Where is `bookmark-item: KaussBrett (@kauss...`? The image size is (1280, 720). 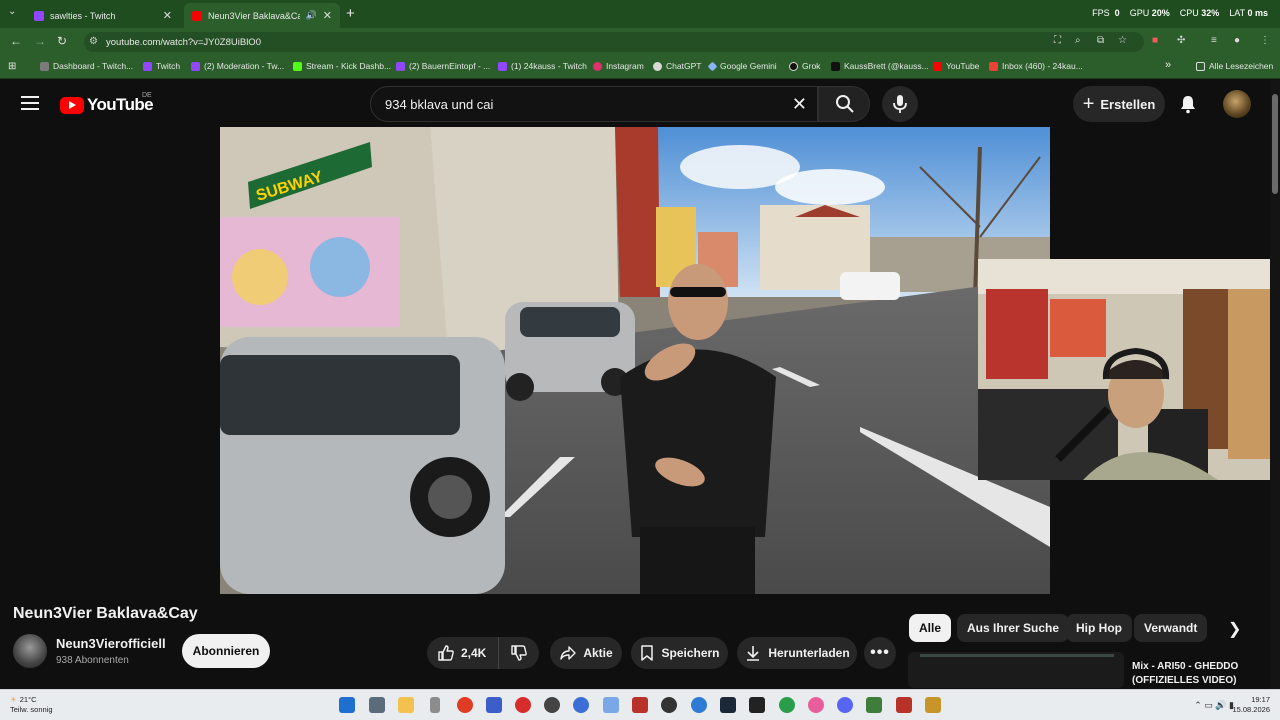 bookmark-item: KaussBrett (@kauss... is located at coordinates (880, 66).